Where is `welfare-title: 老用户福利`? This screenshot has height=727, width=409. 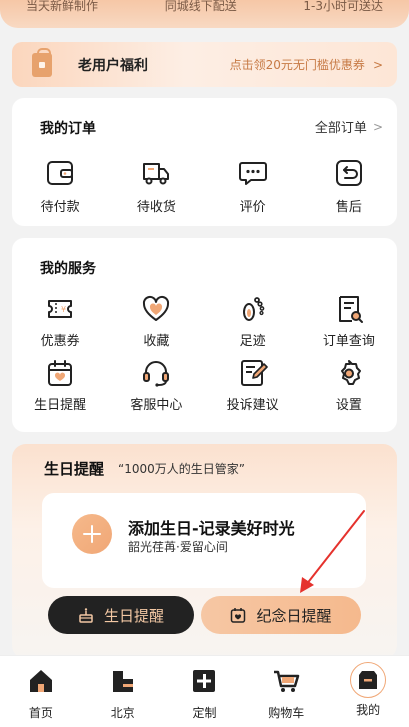
welfare-title: 老用户福利 is located at coordinates (113, 65).